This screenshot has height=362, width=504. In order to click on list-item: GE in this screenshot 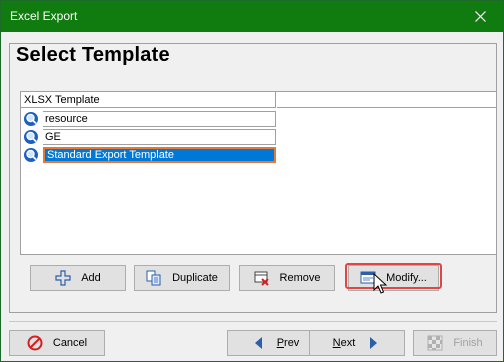, I will do `click(148, 137)`.